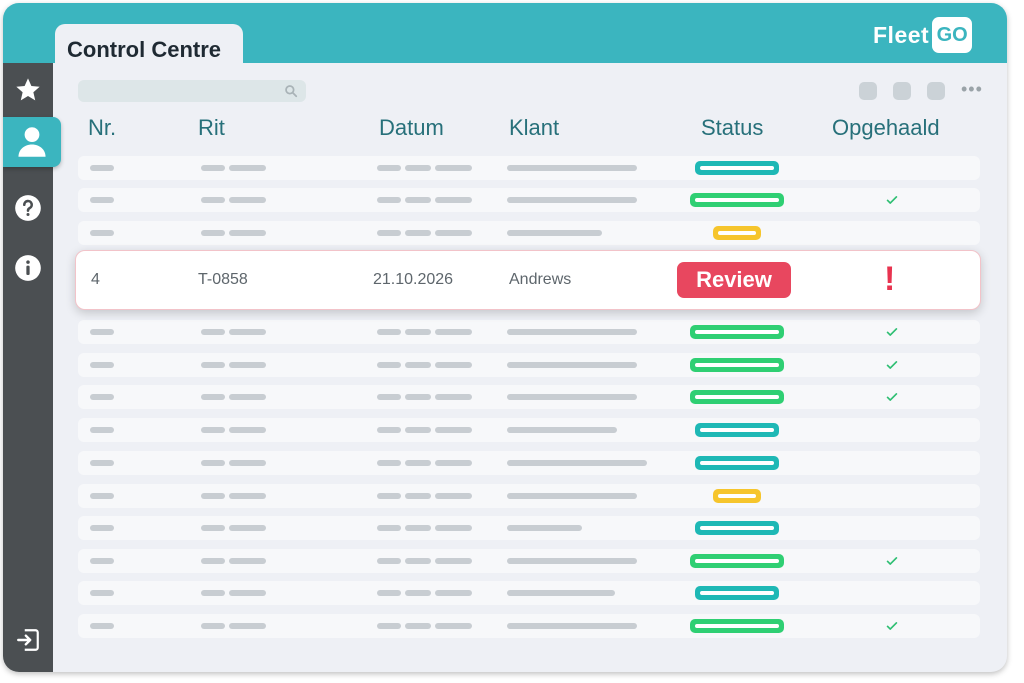 The image size is (1024, 683). Describe the element at coordinates (32, 367) in the screenshot. I see `sidebar` at that location.